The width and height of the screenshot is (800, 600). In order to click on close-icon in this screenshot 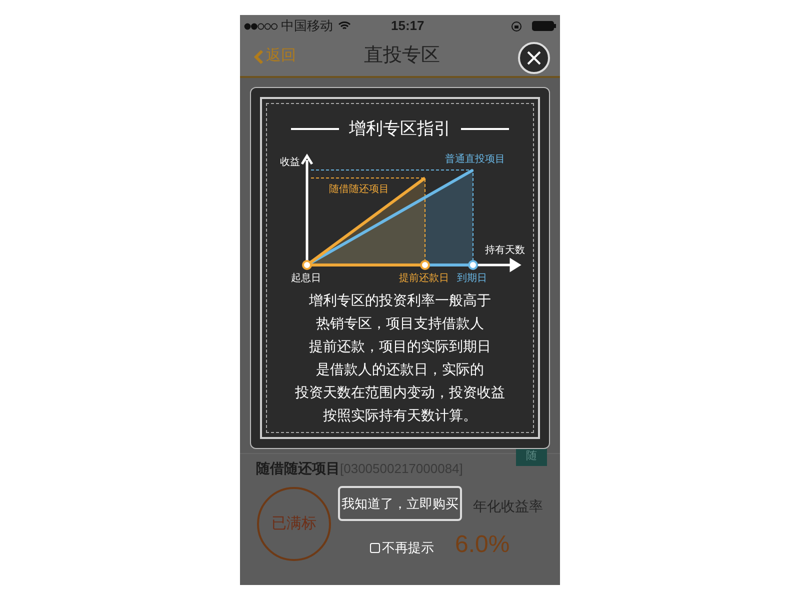, I will do `click(534, 58)`.